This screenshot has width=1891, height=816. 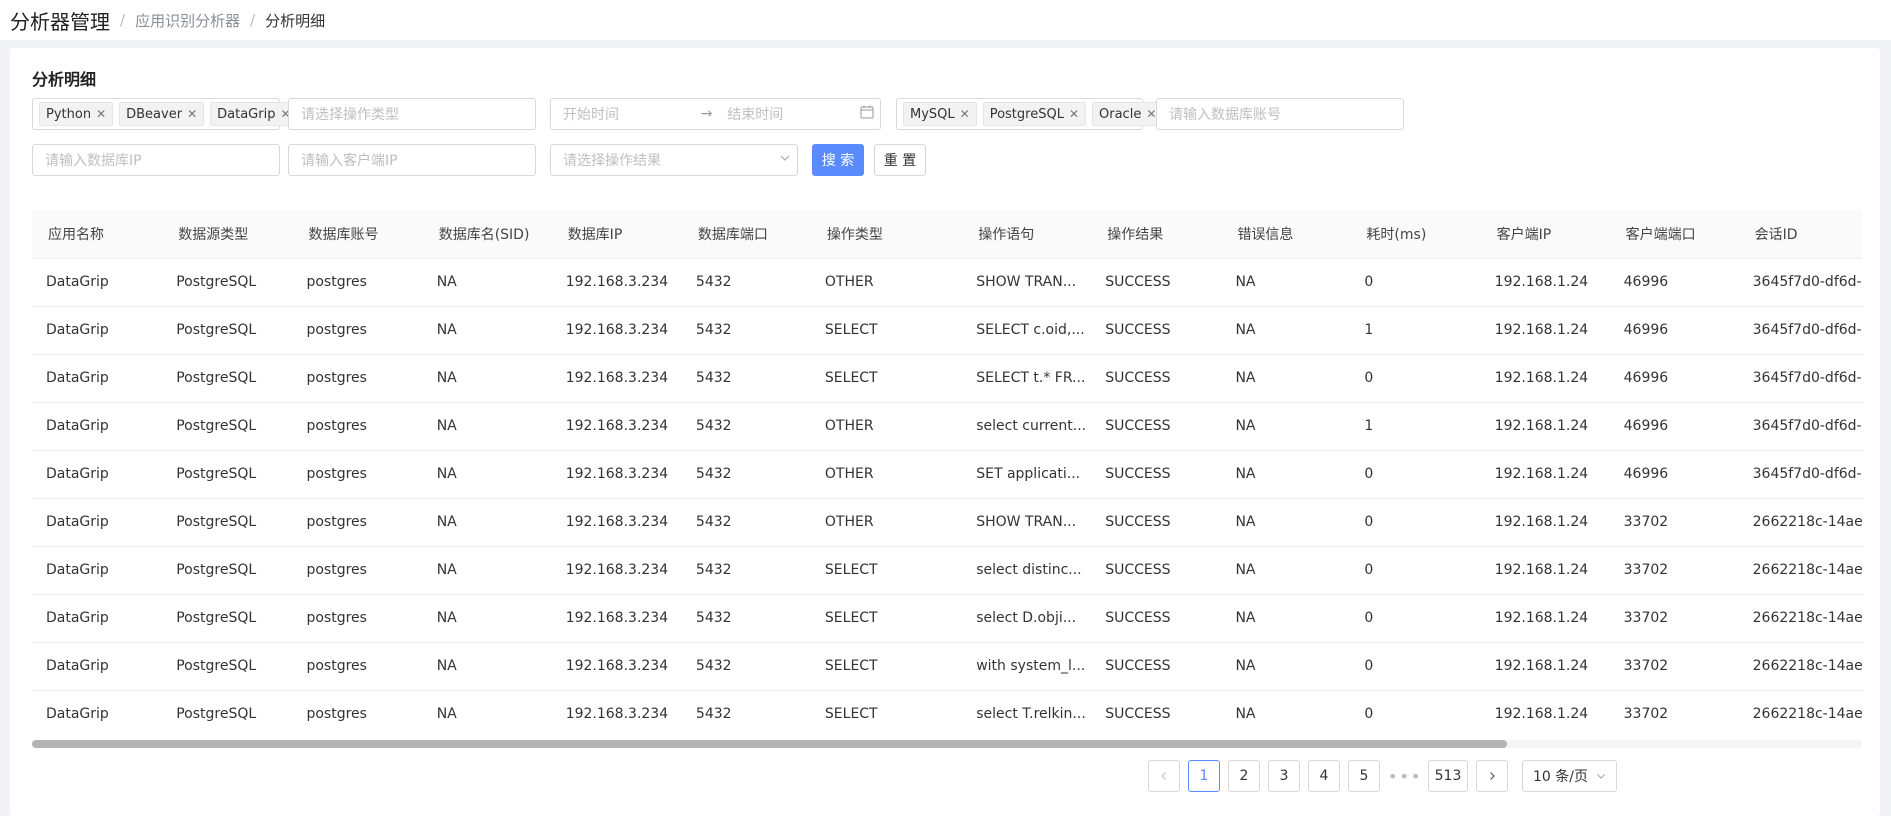 I want to click on reset-button: 重 置, so click(x=900, y=160).